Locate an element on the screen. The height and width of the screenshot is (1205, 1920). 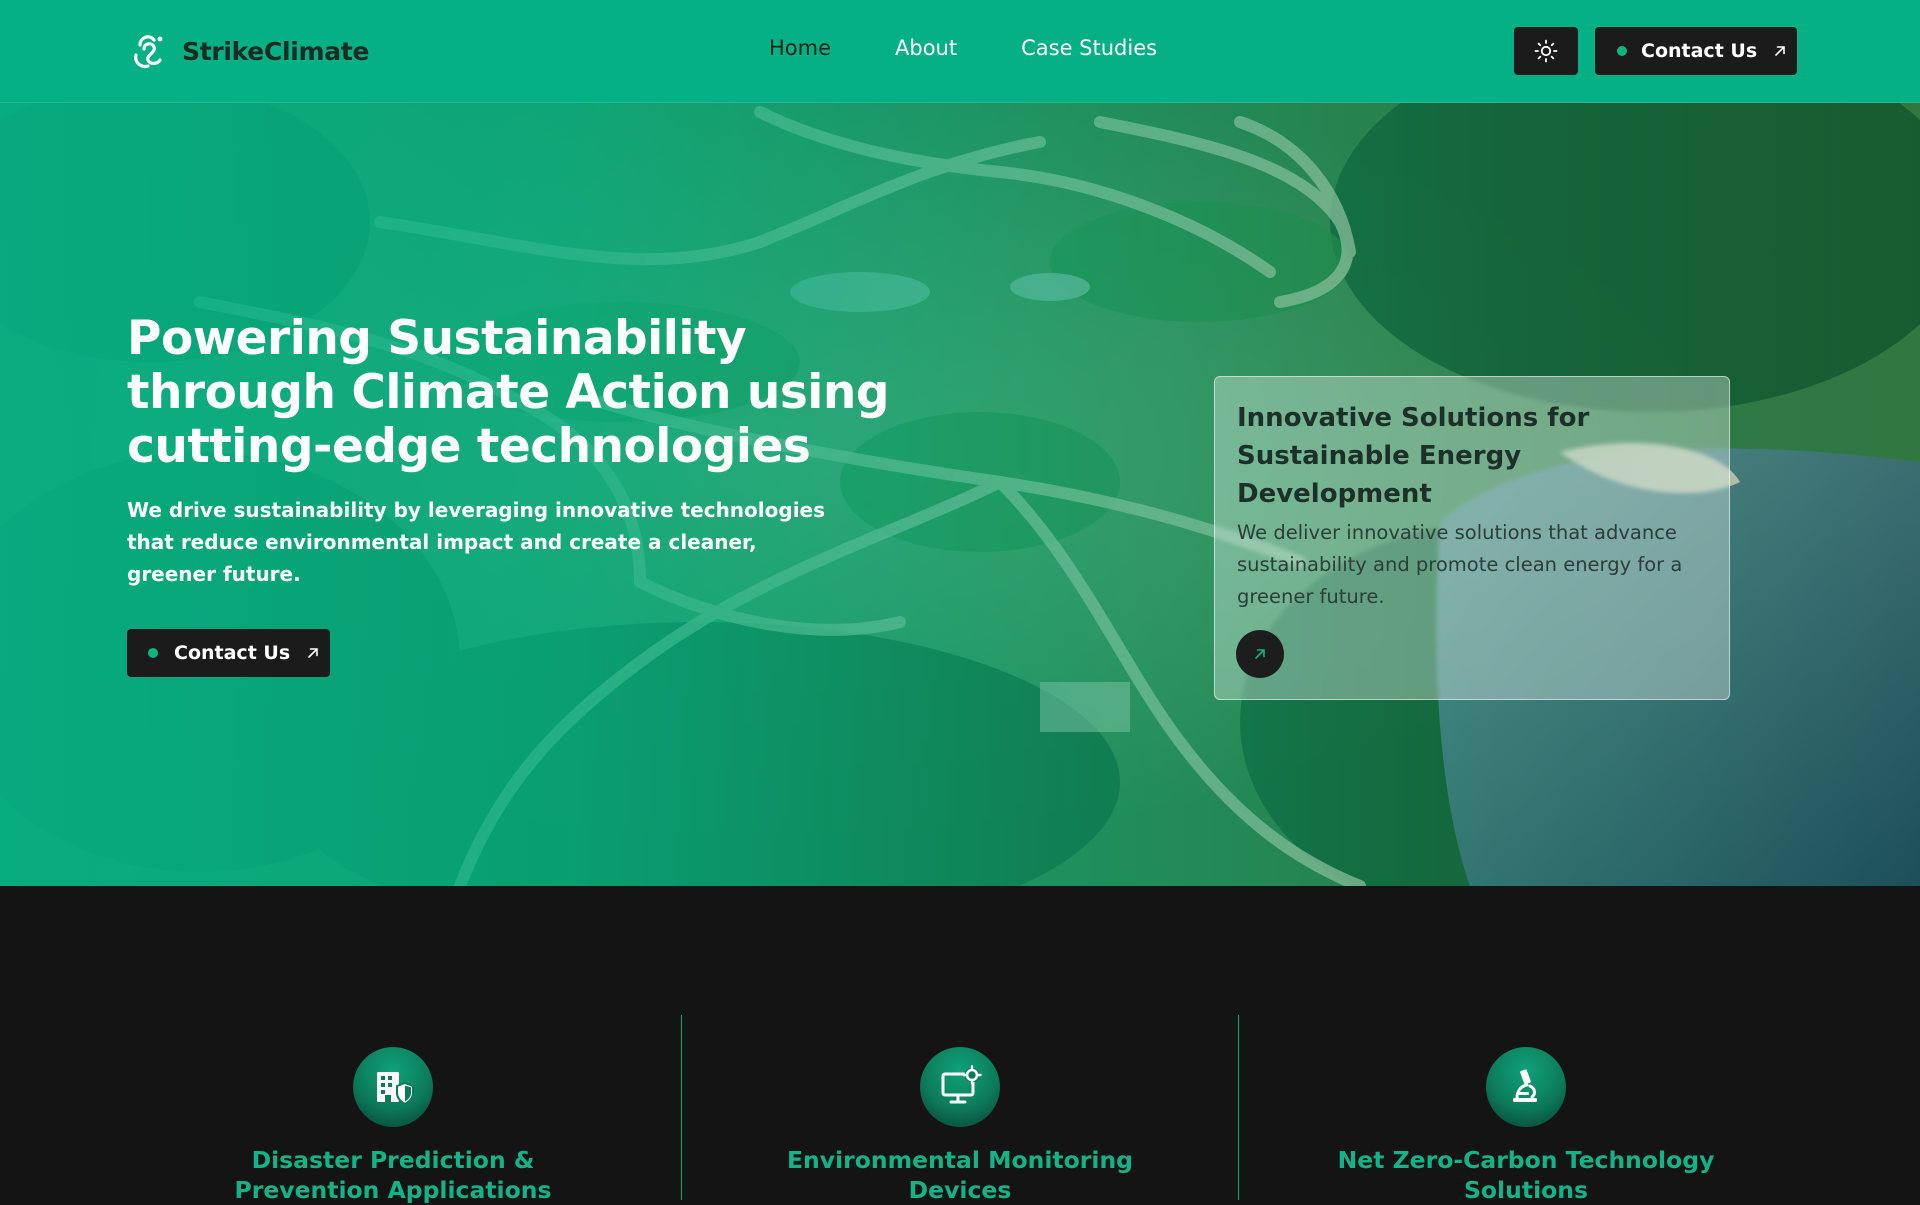
brand-name: StrikeClimate is located at coordinates (276, 51).